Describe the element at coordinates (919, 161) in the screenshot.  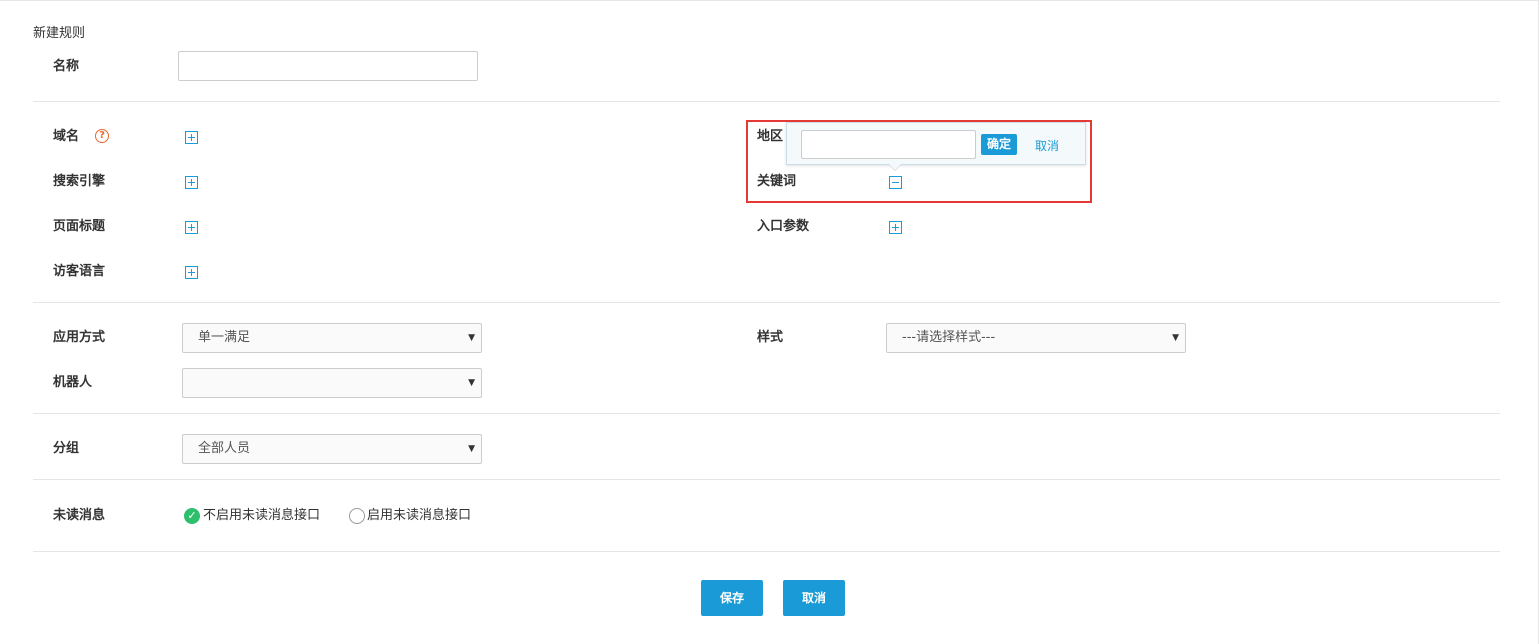
I see `highlight-box` at that location.